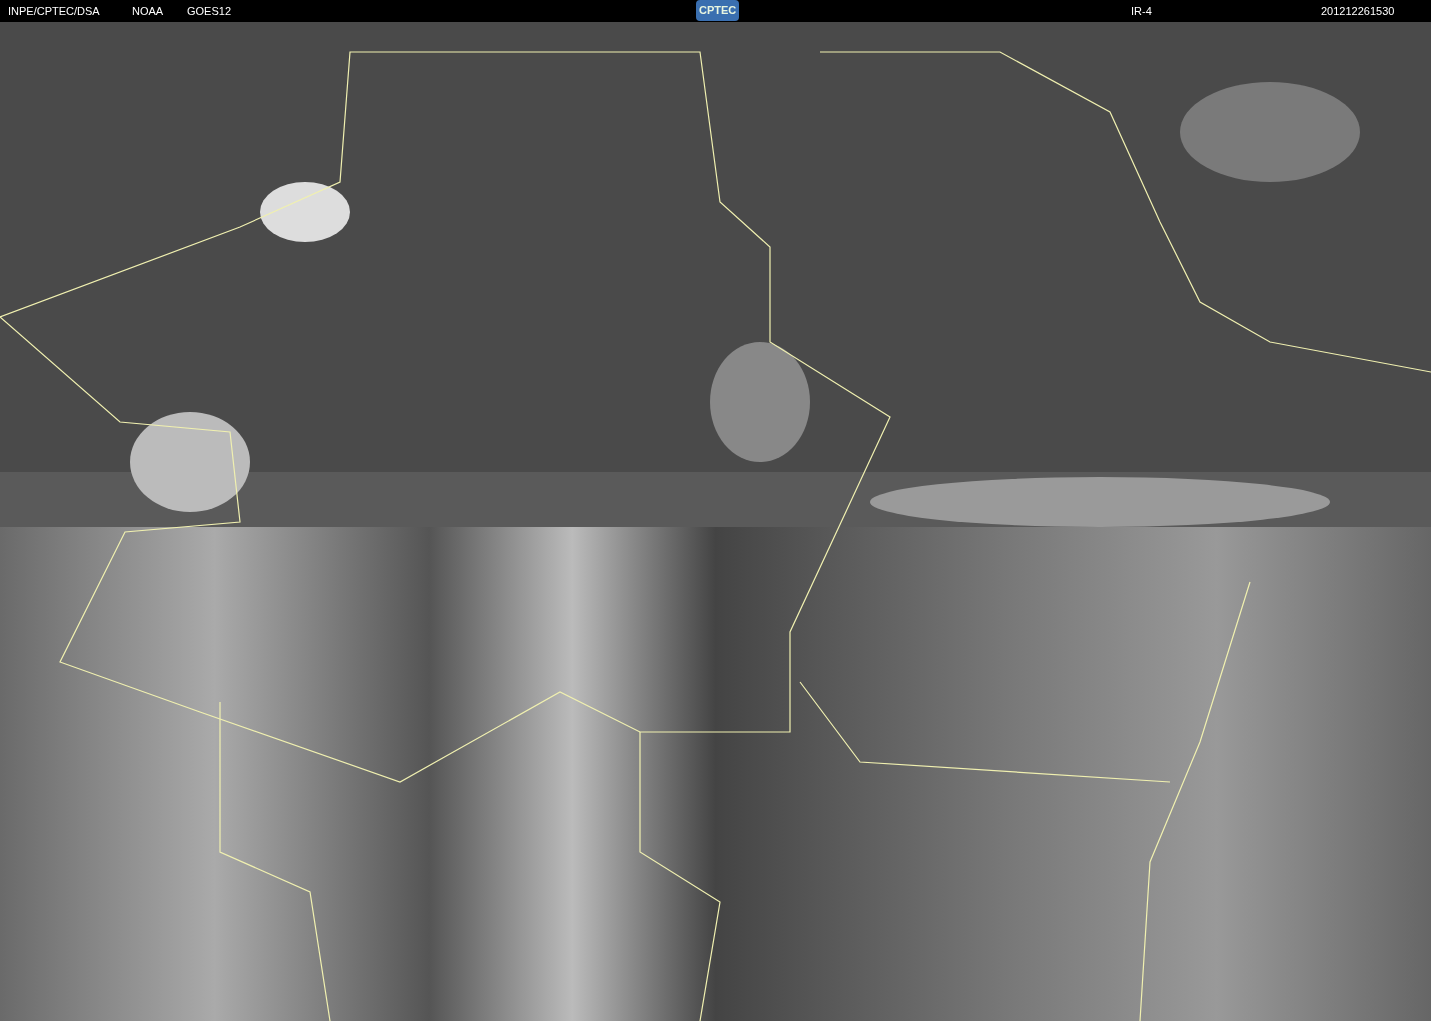  Describe the element at coordinates (718, 10) in the screenshot. I see `logo: CPTEC` at that location.